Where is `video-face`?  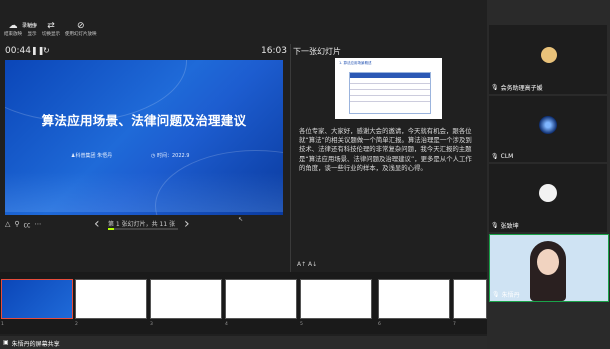 video-face is located at coordinates (548, 262).